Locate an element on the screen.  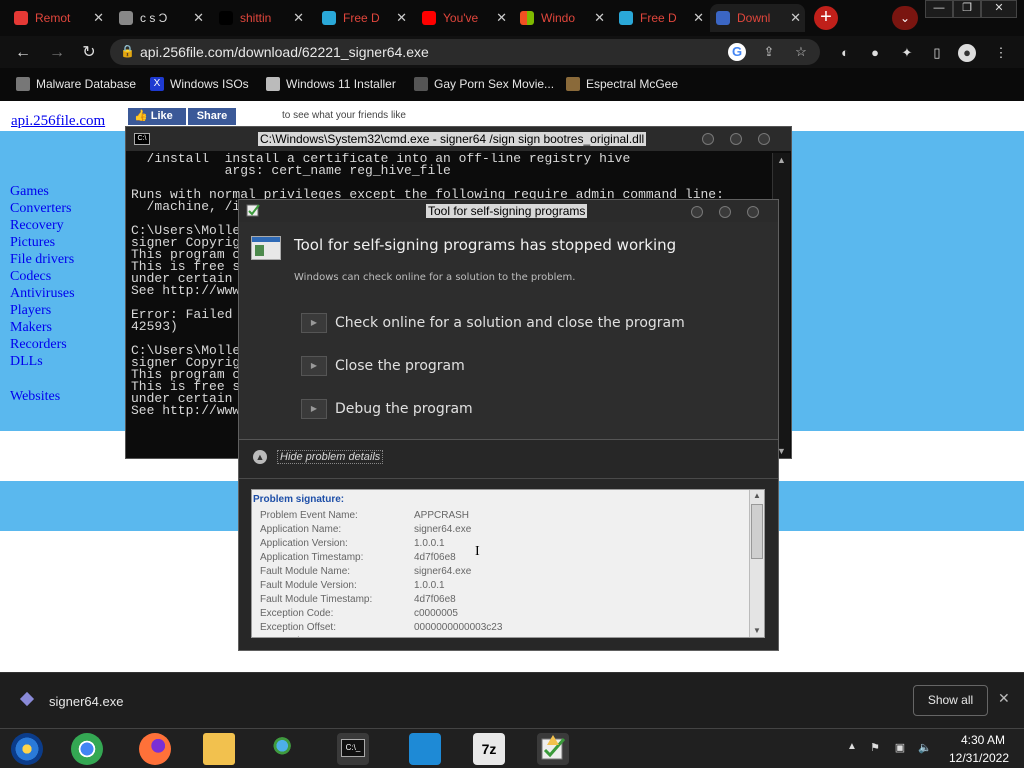
firefox-icon is located at coordinates (155, 749).